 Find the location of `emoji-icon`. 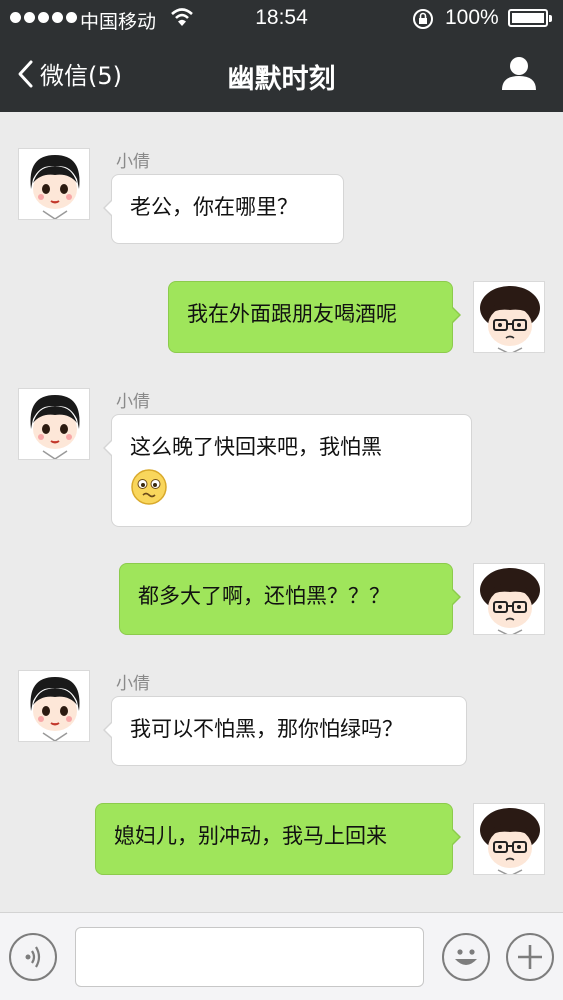

emoji-icon is located at coordinates (466, 957).